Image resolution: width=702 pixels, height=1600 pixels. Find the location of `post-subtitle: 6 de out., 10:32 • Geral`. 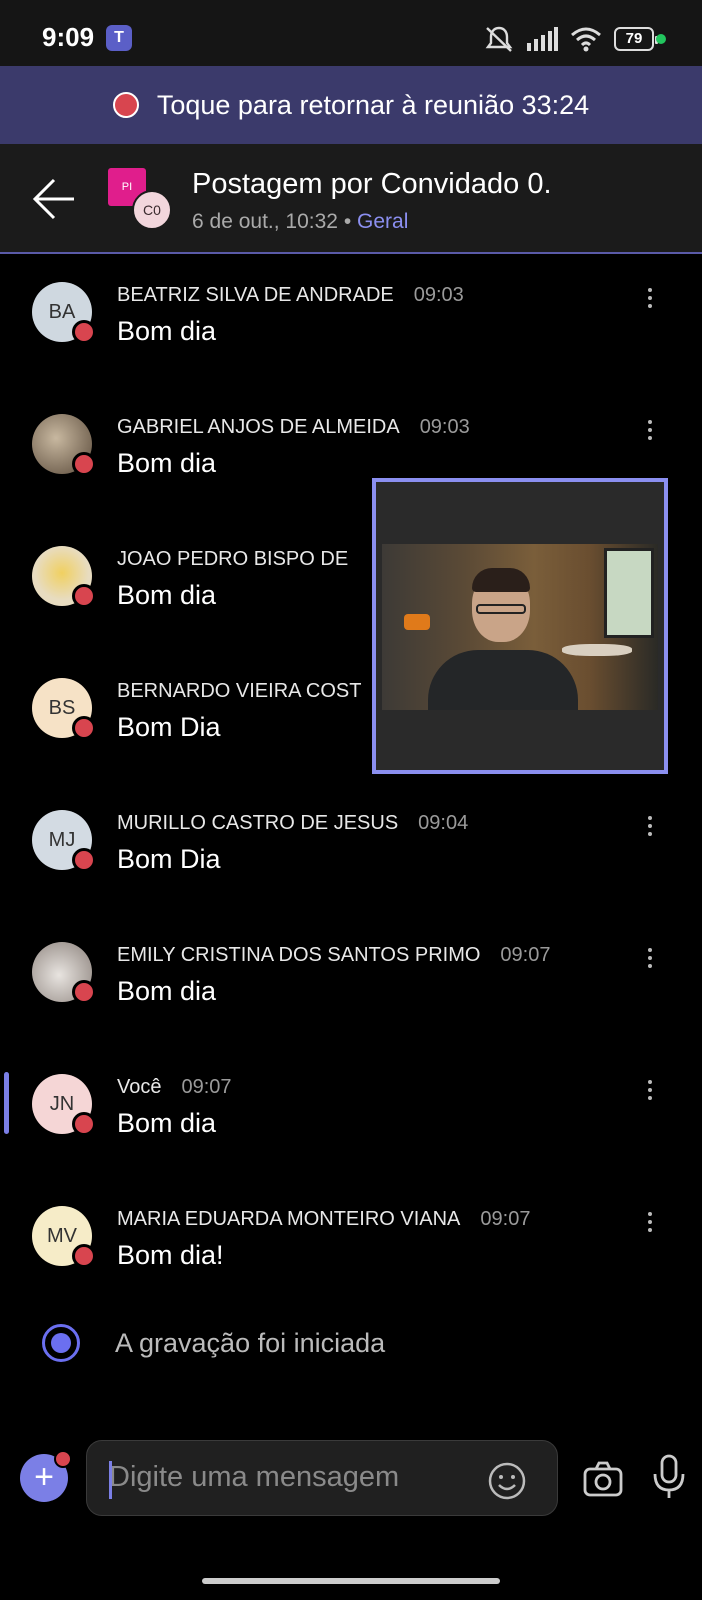

post-subtitle: 6 de out., 10:32 • Geral is located at coordinates (300, 222).